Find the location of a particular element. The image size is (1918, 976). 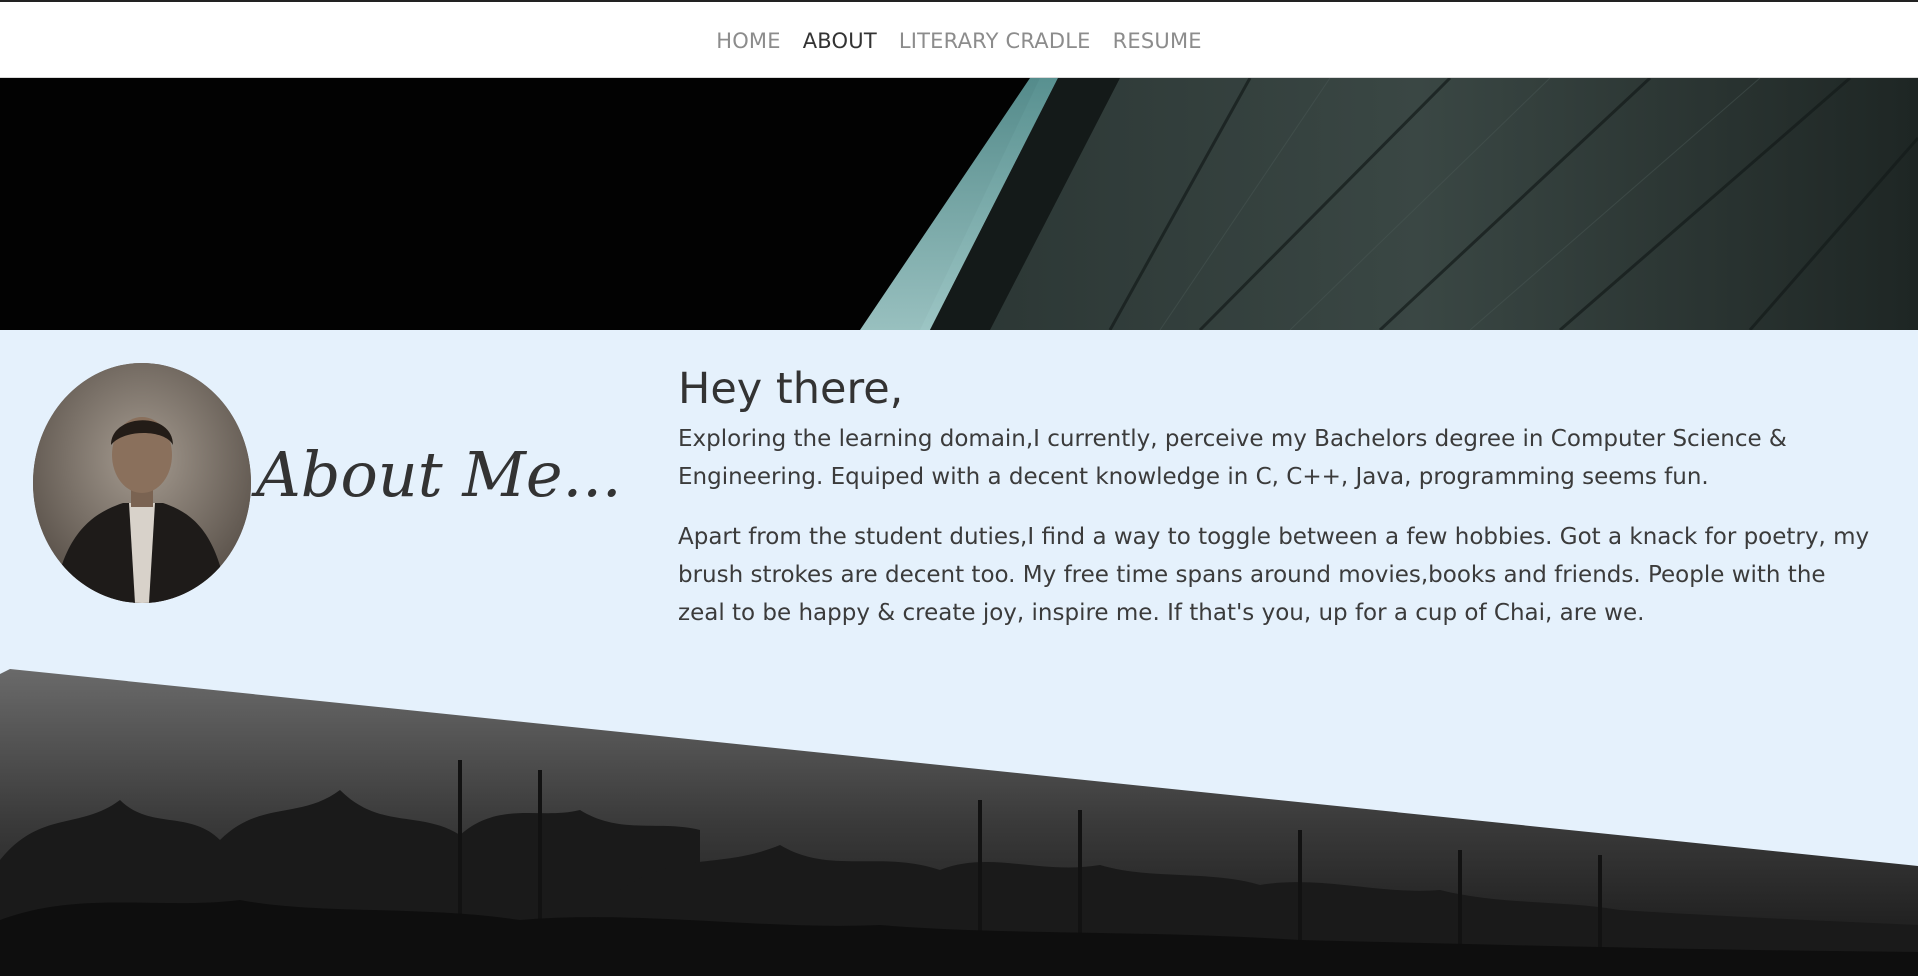

person-portrait-graphic is located at coordinates (142, 483).